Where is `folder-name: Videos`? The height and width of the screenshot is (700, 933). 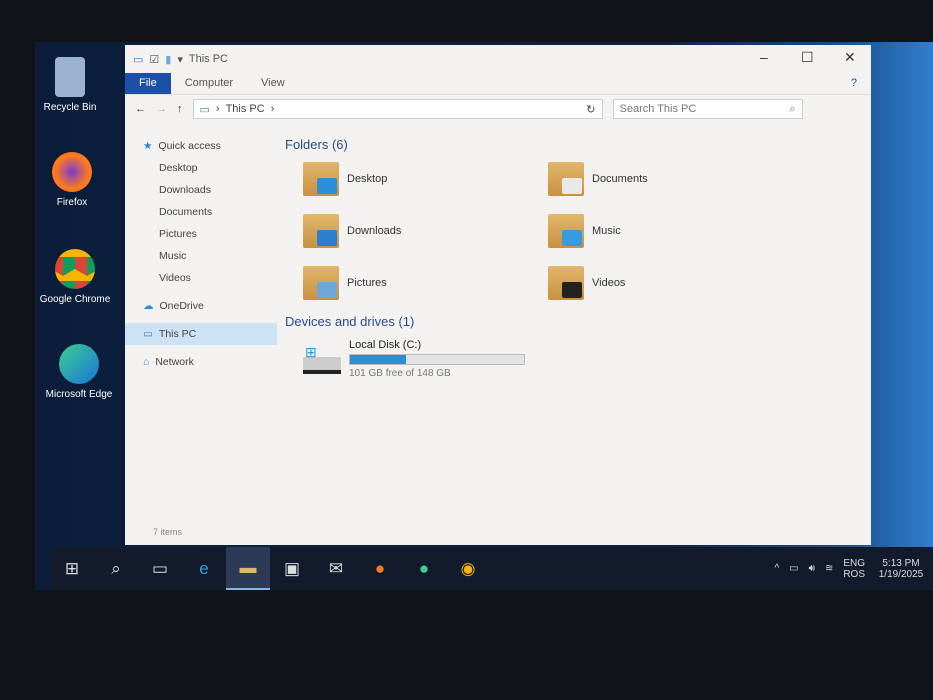
folder-name: Videos is located at coordinates (609, 283).